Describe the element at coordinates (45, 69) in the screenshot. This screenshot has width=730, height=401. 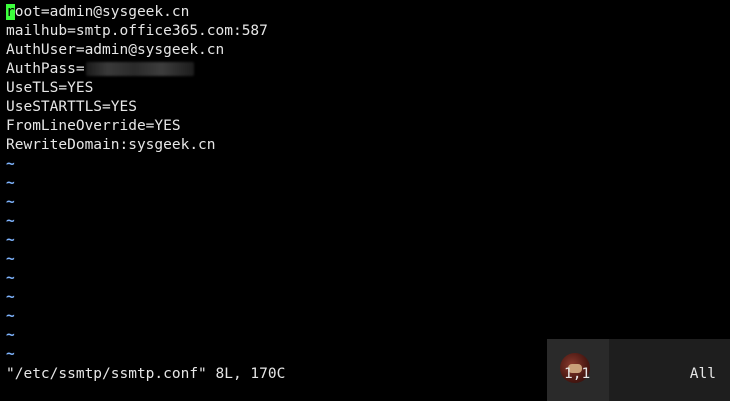
I see `line-text: AuthPass=` at that location.